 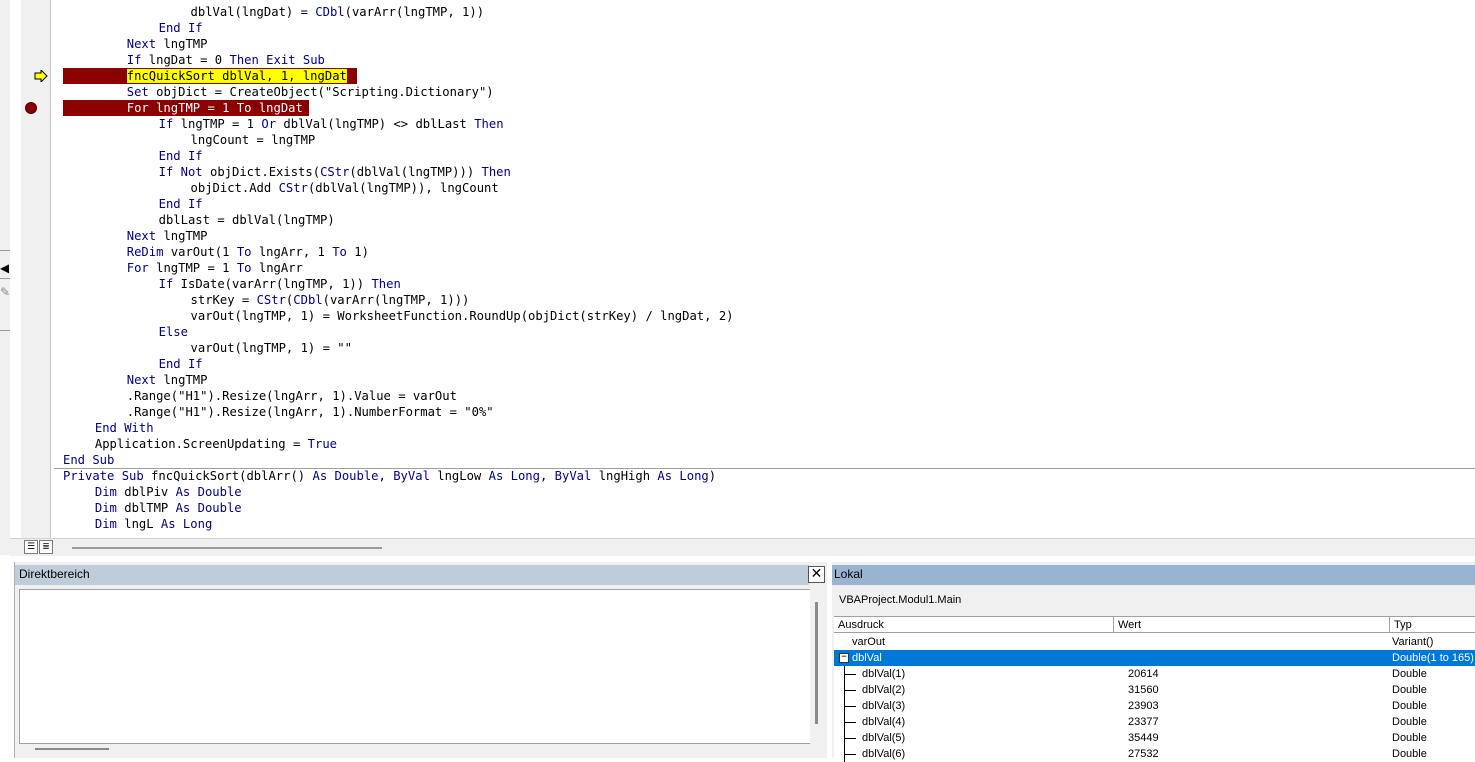 What do you see at coordinates (217, 124) in the screenshot?
I see `code-text: lngTMP = 1` at bounding box center [217, 124].